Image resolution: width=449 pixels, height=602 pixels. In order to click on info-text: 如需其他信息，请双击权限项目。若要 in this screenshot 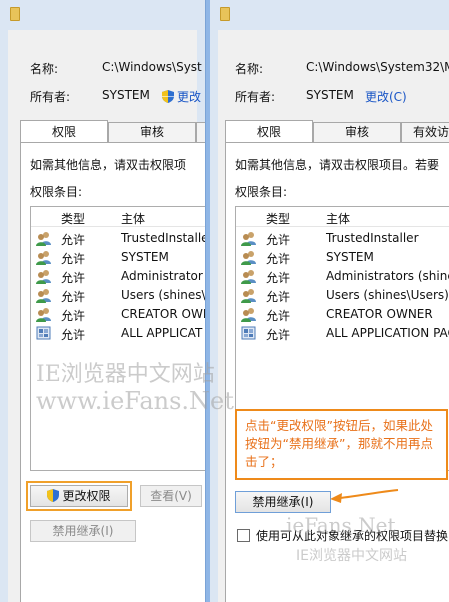, I will do `click(337, 165)`.